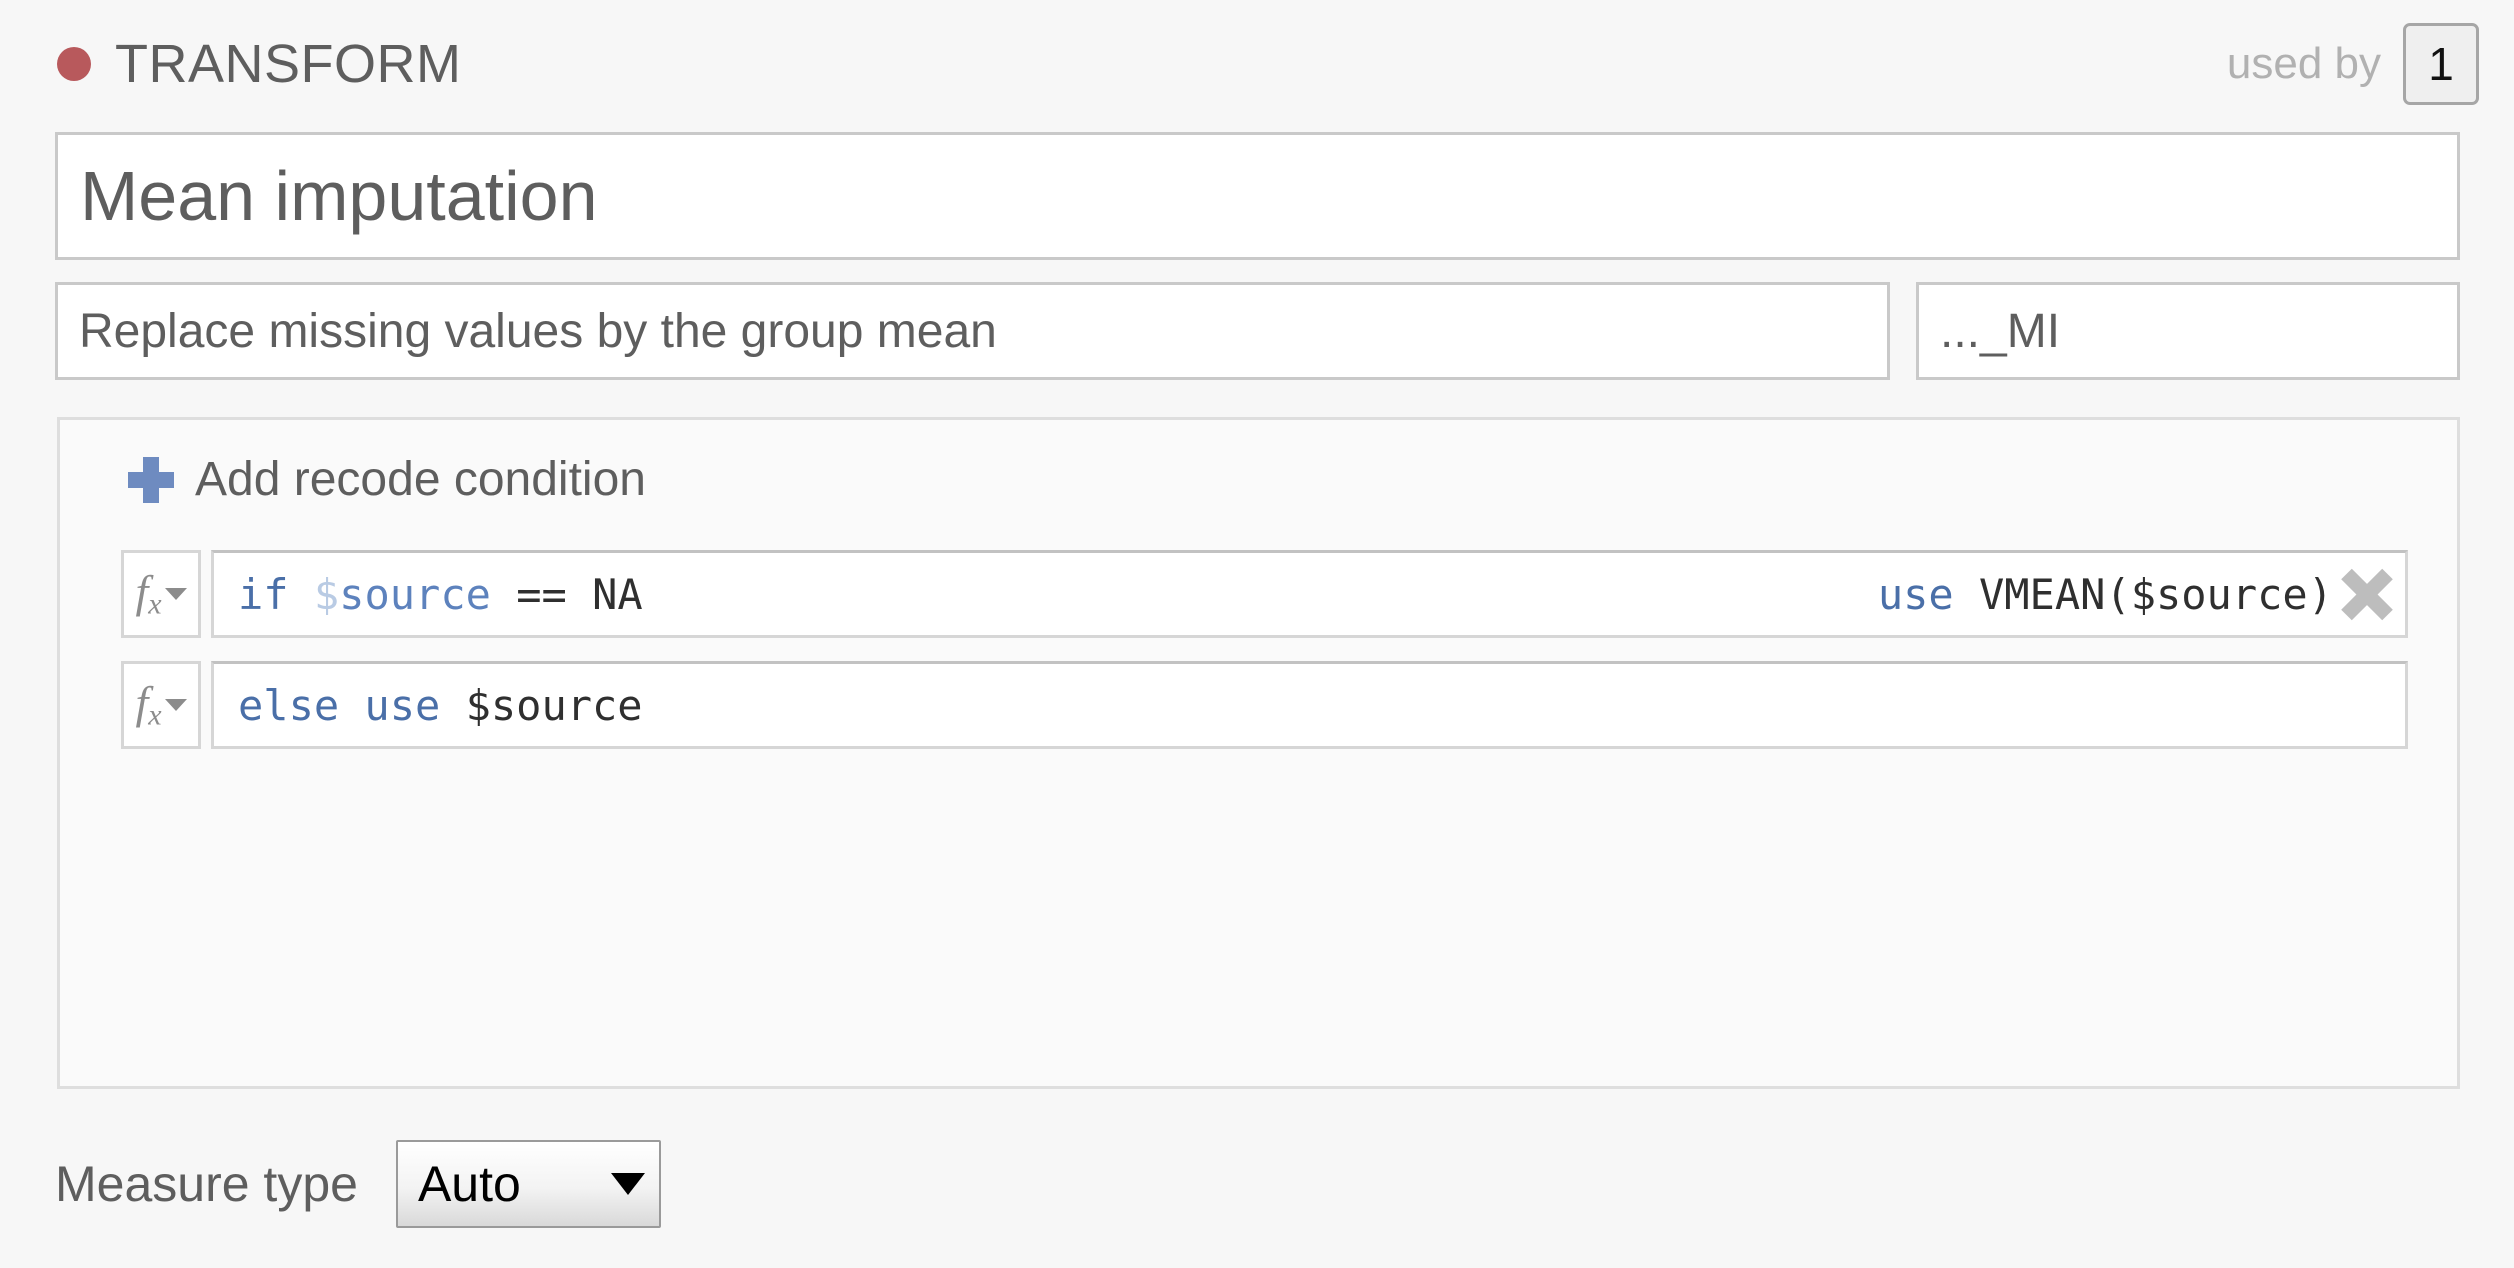 This screenshot has height=1268, width=2514. Describe the element at coordinates (2303, 63) in the screenshot. I see `used-by-label: used by` at that location.